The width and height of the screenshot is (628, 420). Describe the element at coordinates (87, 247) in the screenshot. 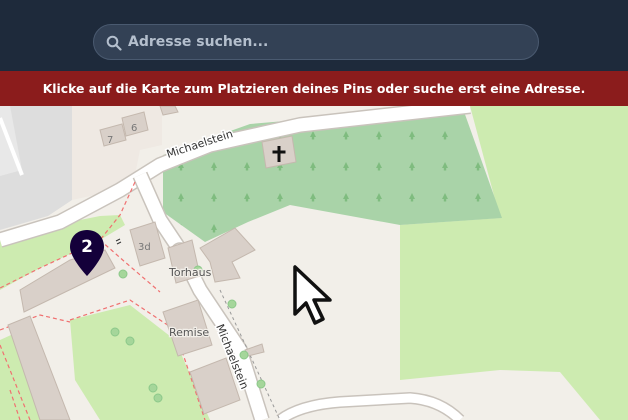

I see `map-pin-number: 2` at that location.